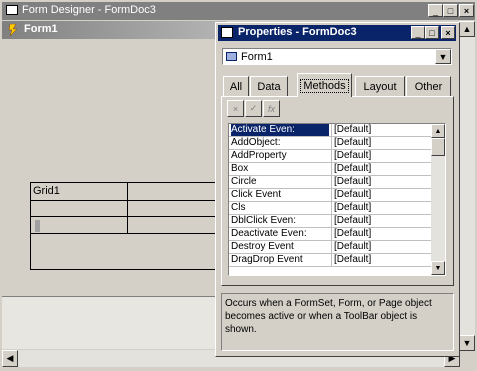 The width and height of the screenshot is (477, 371). I want to click on form-icon, so click(13, 30).